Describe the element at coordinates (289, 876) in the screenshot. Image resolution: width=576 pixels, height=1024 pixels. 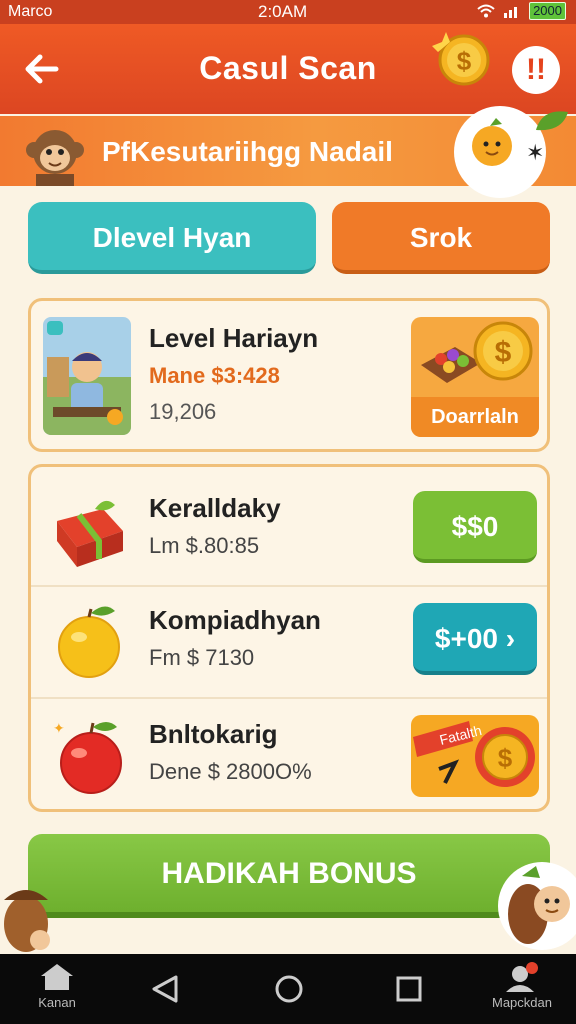
I see `bonus-button: HADIKAH BONUS` at that location.